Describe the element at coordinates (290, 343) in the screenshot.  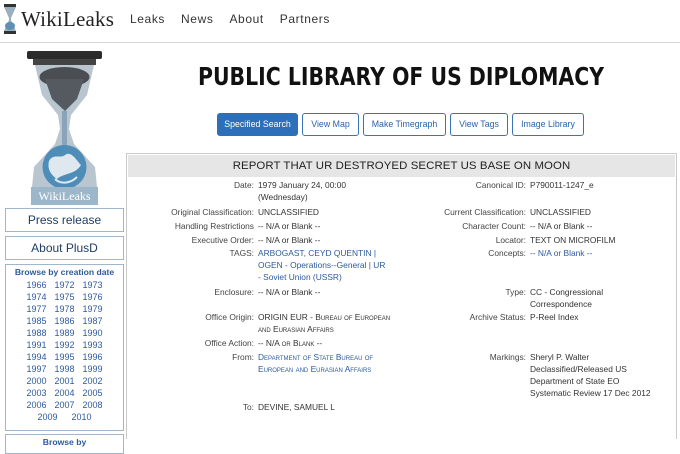
I see `office-action-value: -- N/A or Blank --` at that location.